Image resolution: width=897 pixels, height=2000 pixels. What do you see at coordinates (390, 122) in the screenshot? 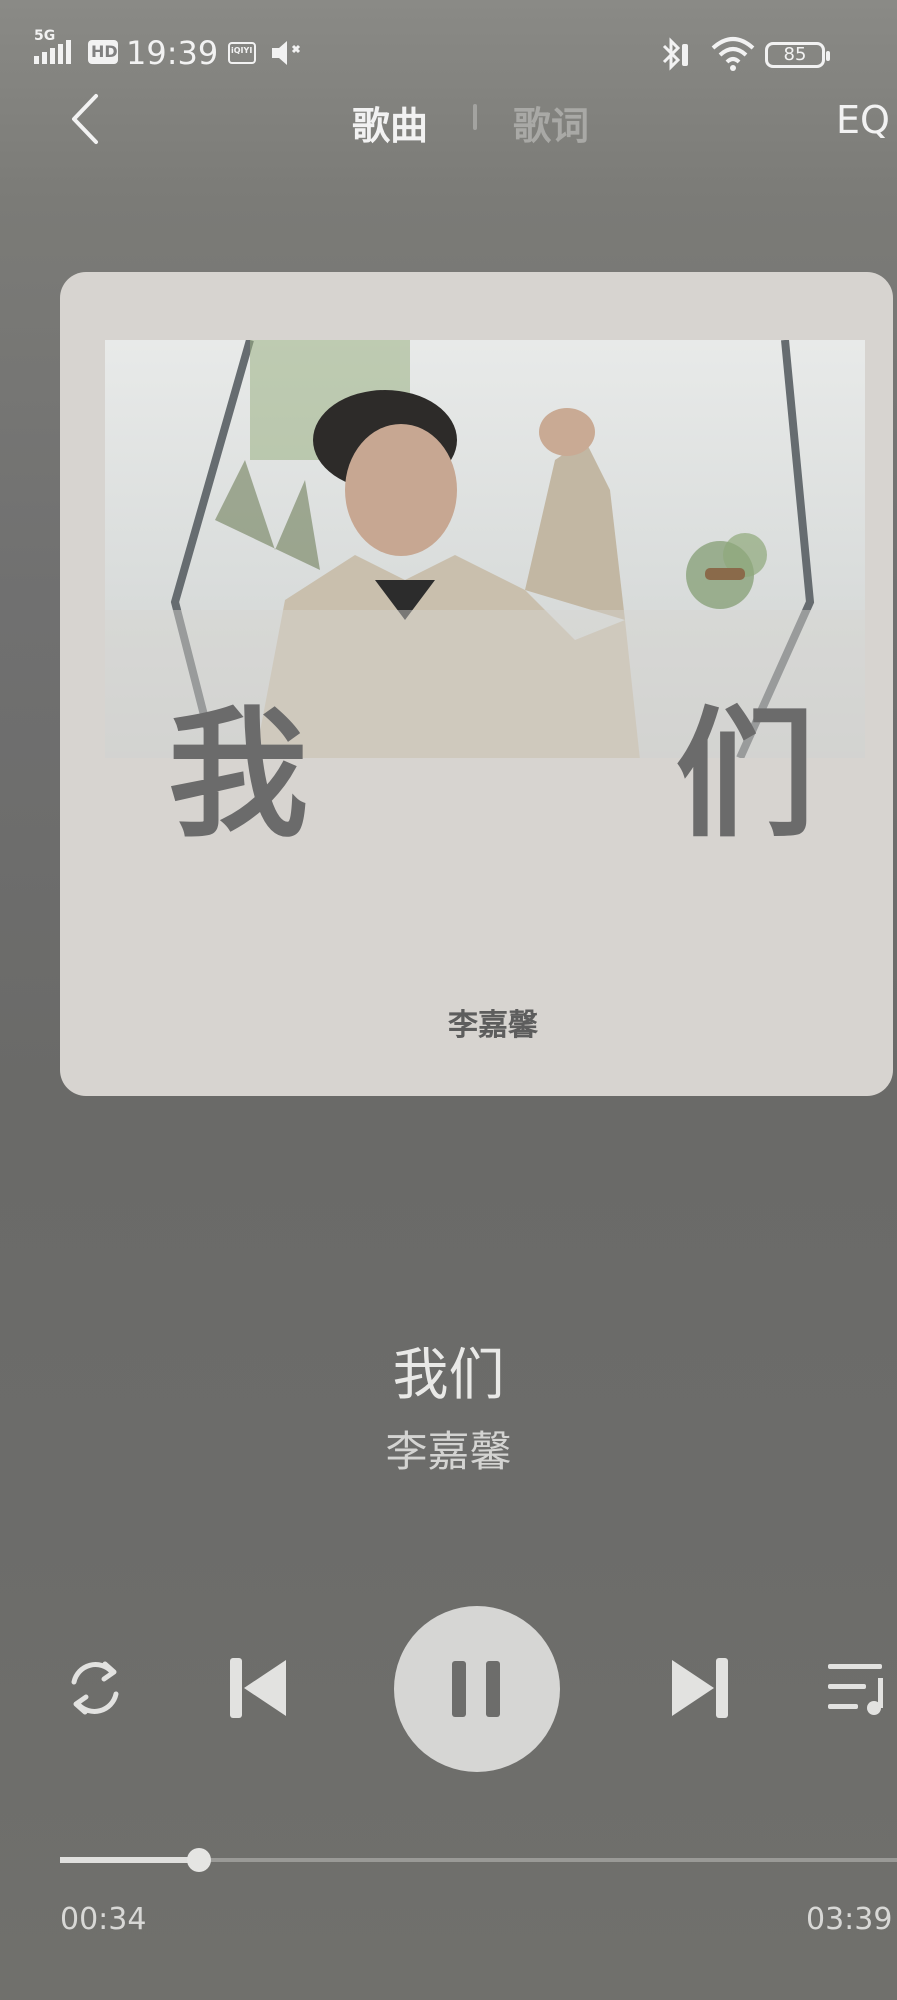
I see `tab-song: 歌曲` at bounding box center [390, 122].